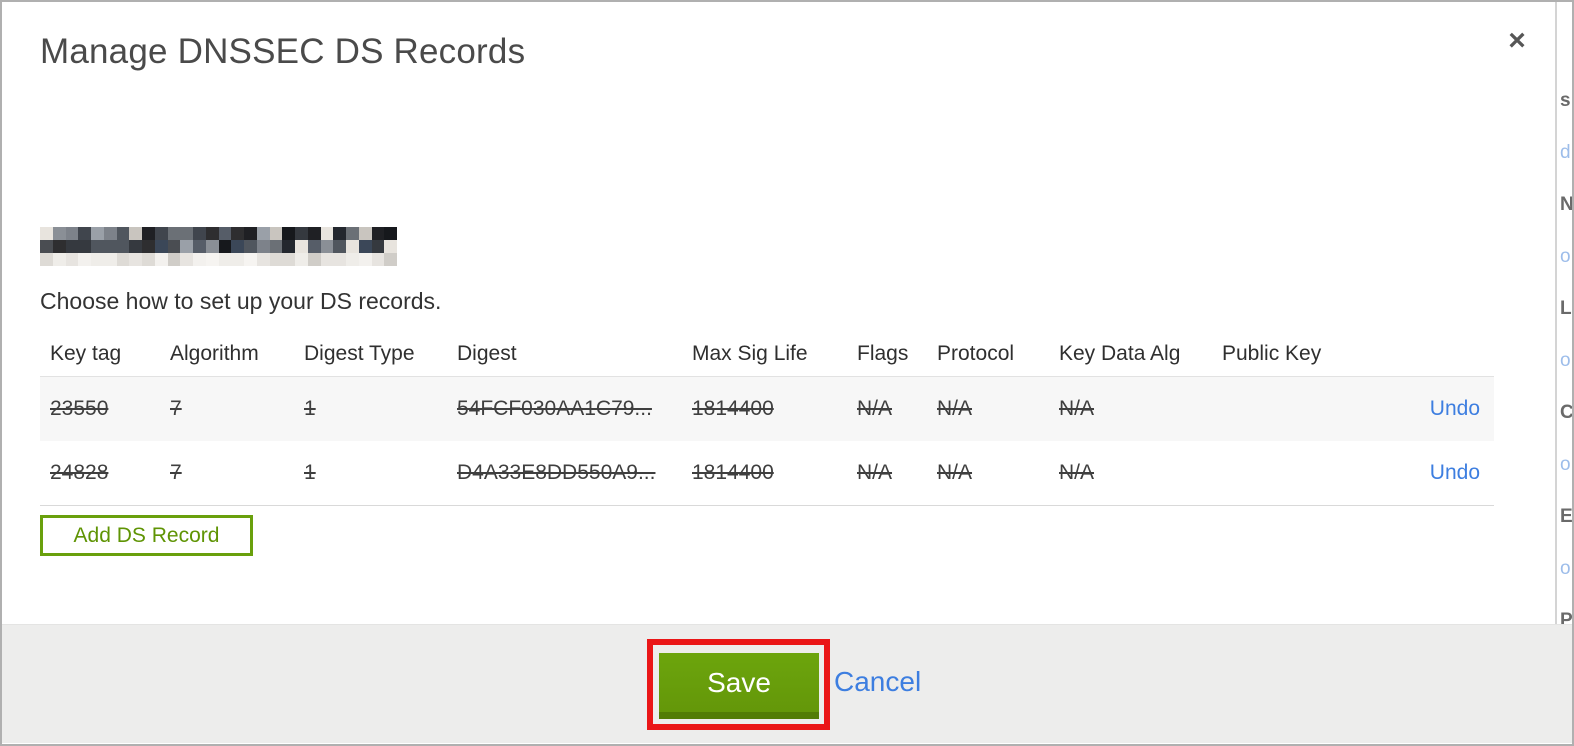  I want to click on redacted-domain-name, so click(218, 246).